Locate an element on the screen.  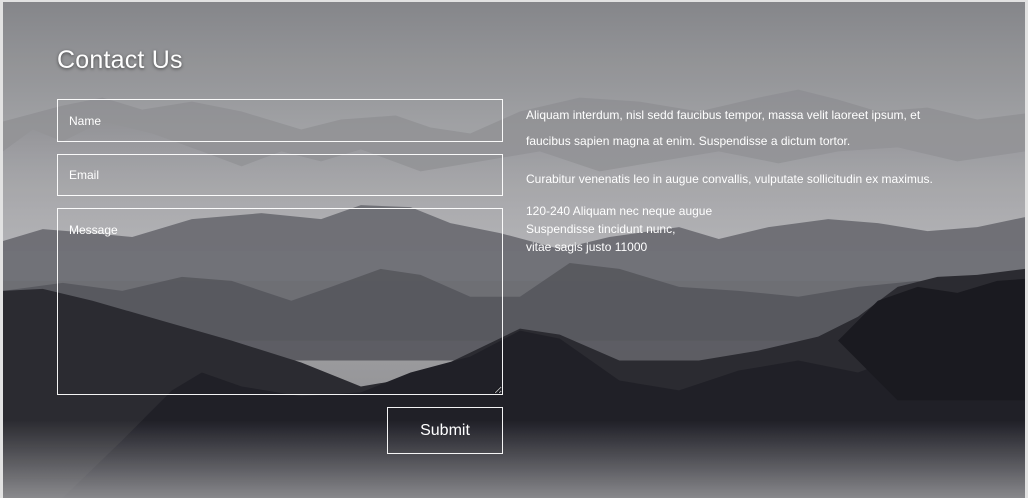
submit-button: Submit is located at coordinates (445, 430).